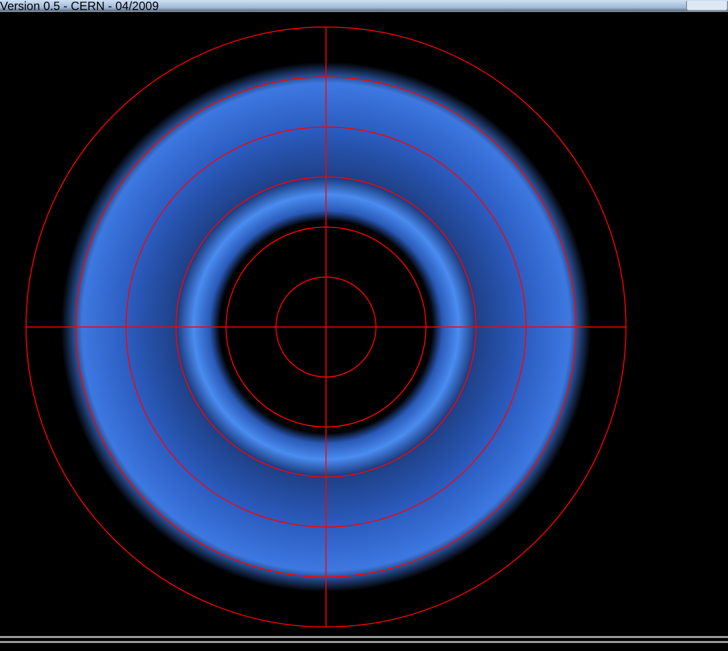 Image resolution: width=728 pixels, height=651 pixels. What do you see at coordinates (79, 5) in the screenshot?
I see `window-title: Version 0.5 - CERN - 04/2009` at bounding box center [79, 5].